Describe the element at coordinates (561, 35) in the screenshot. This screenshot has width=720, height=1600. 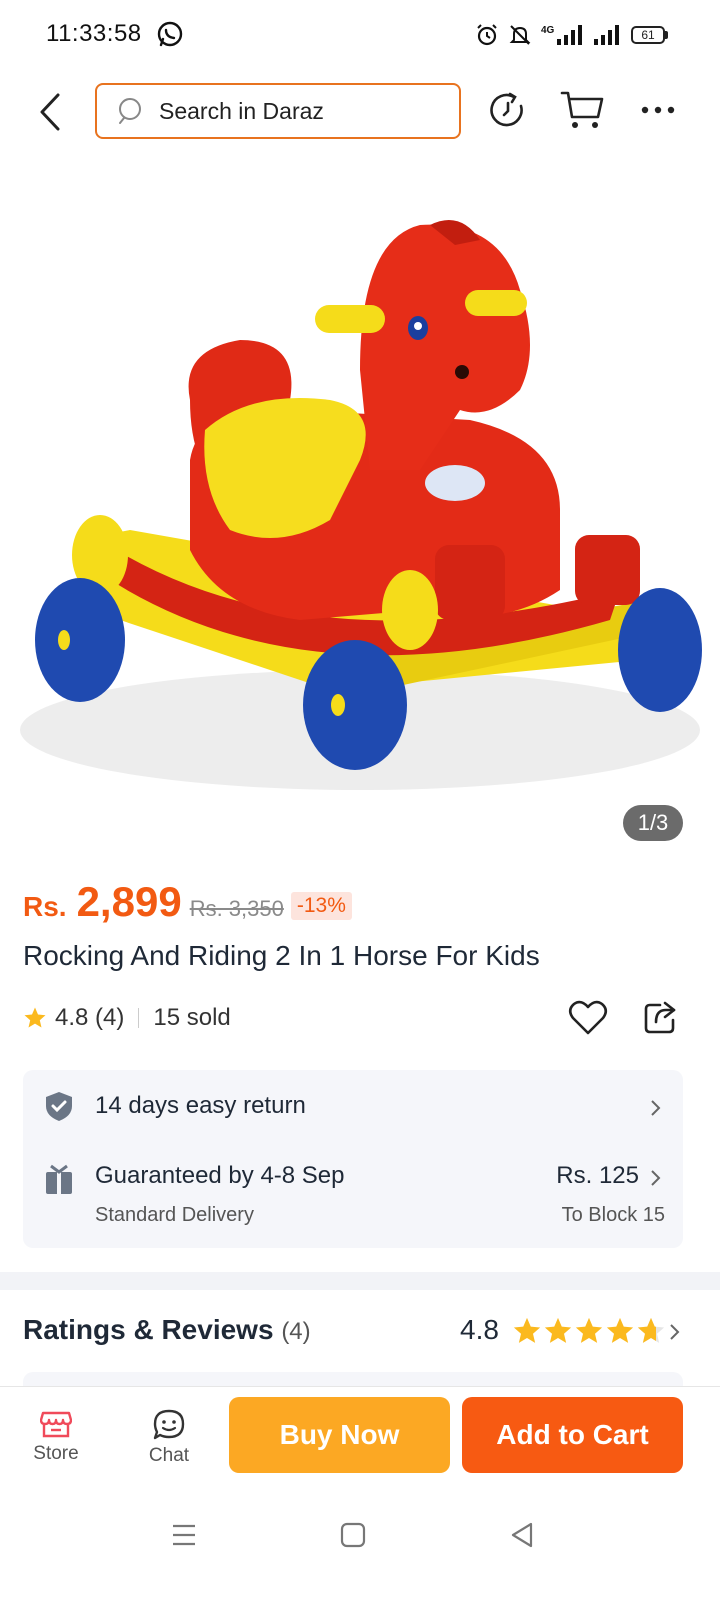
I see `signal-4g-icon: 4G` at that location.